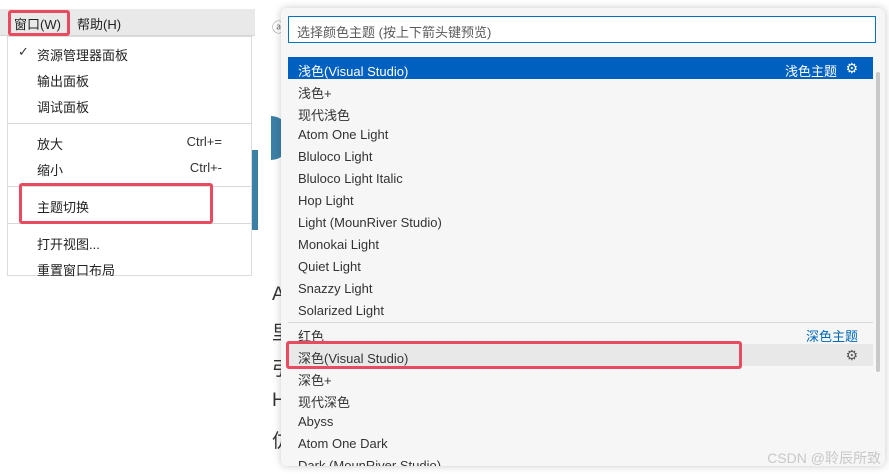  I want to click on menu-item-label: 缩小, so click(50, 170).